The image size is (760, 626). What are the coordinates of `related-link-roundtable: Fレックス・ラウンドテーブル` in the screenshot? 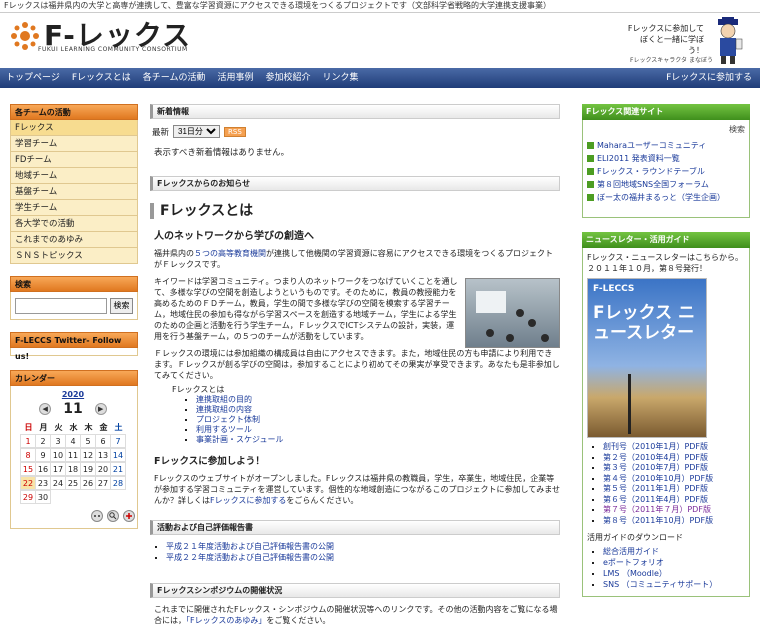 It's located at (651, 171).